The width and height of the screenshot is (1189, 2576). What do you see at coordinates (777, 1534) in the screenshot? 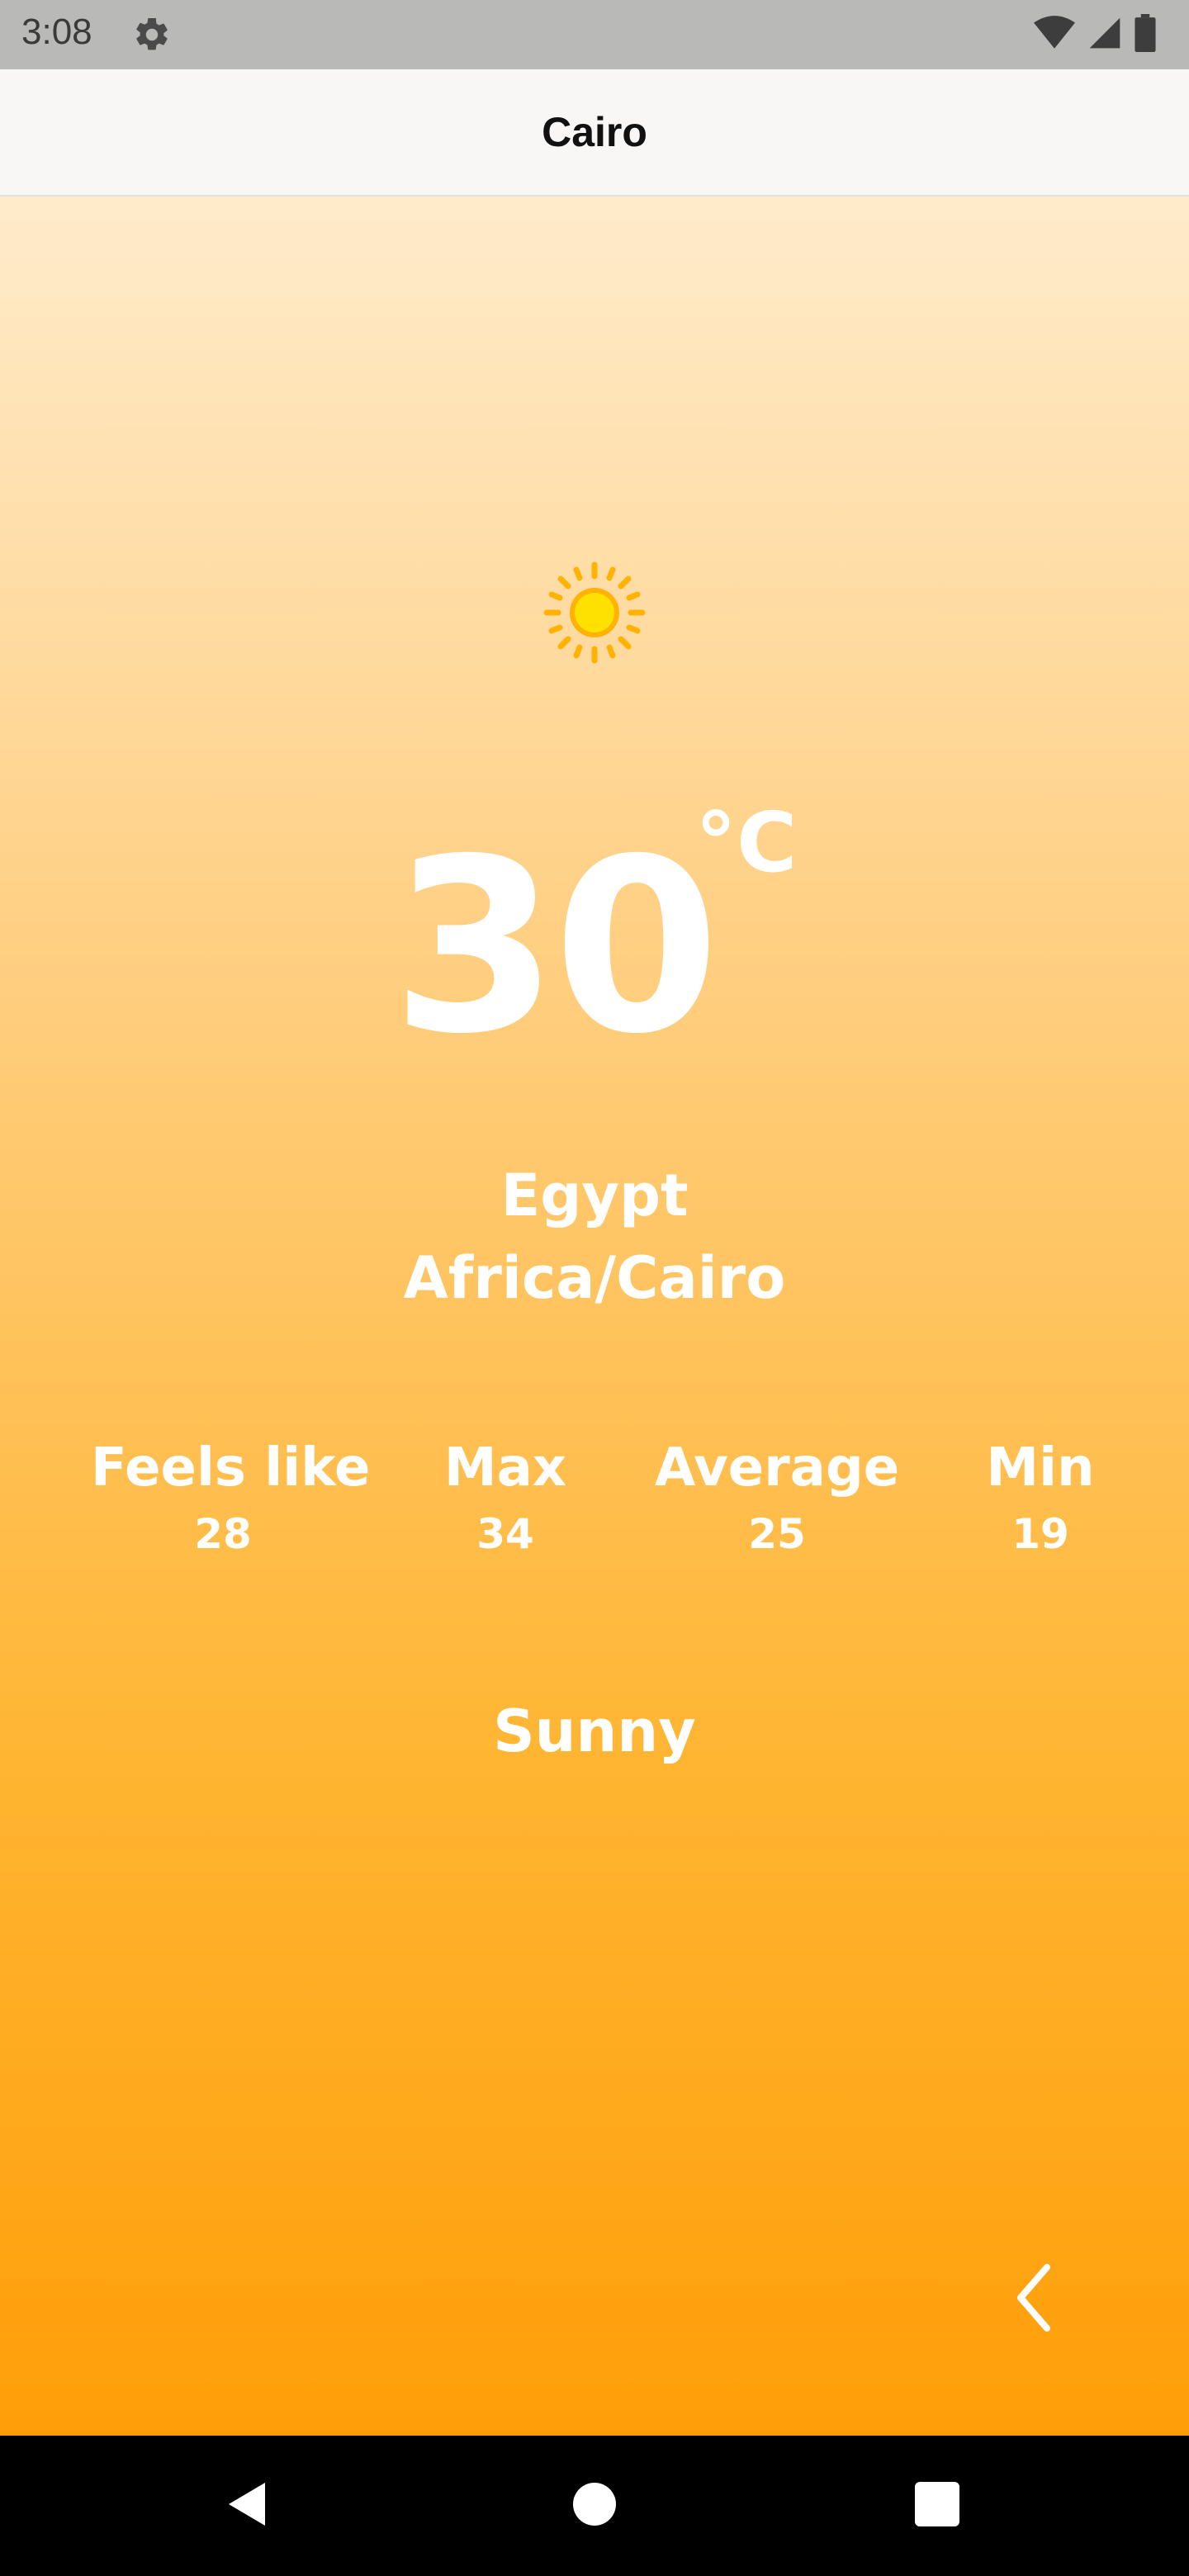
I see `stat-value: 25` at bounding box center [777, 1534].